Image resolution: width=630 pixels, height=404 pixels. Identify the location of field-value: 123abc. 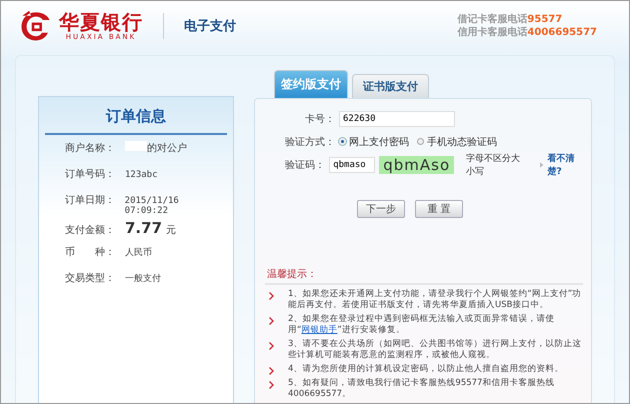
(141, 175).